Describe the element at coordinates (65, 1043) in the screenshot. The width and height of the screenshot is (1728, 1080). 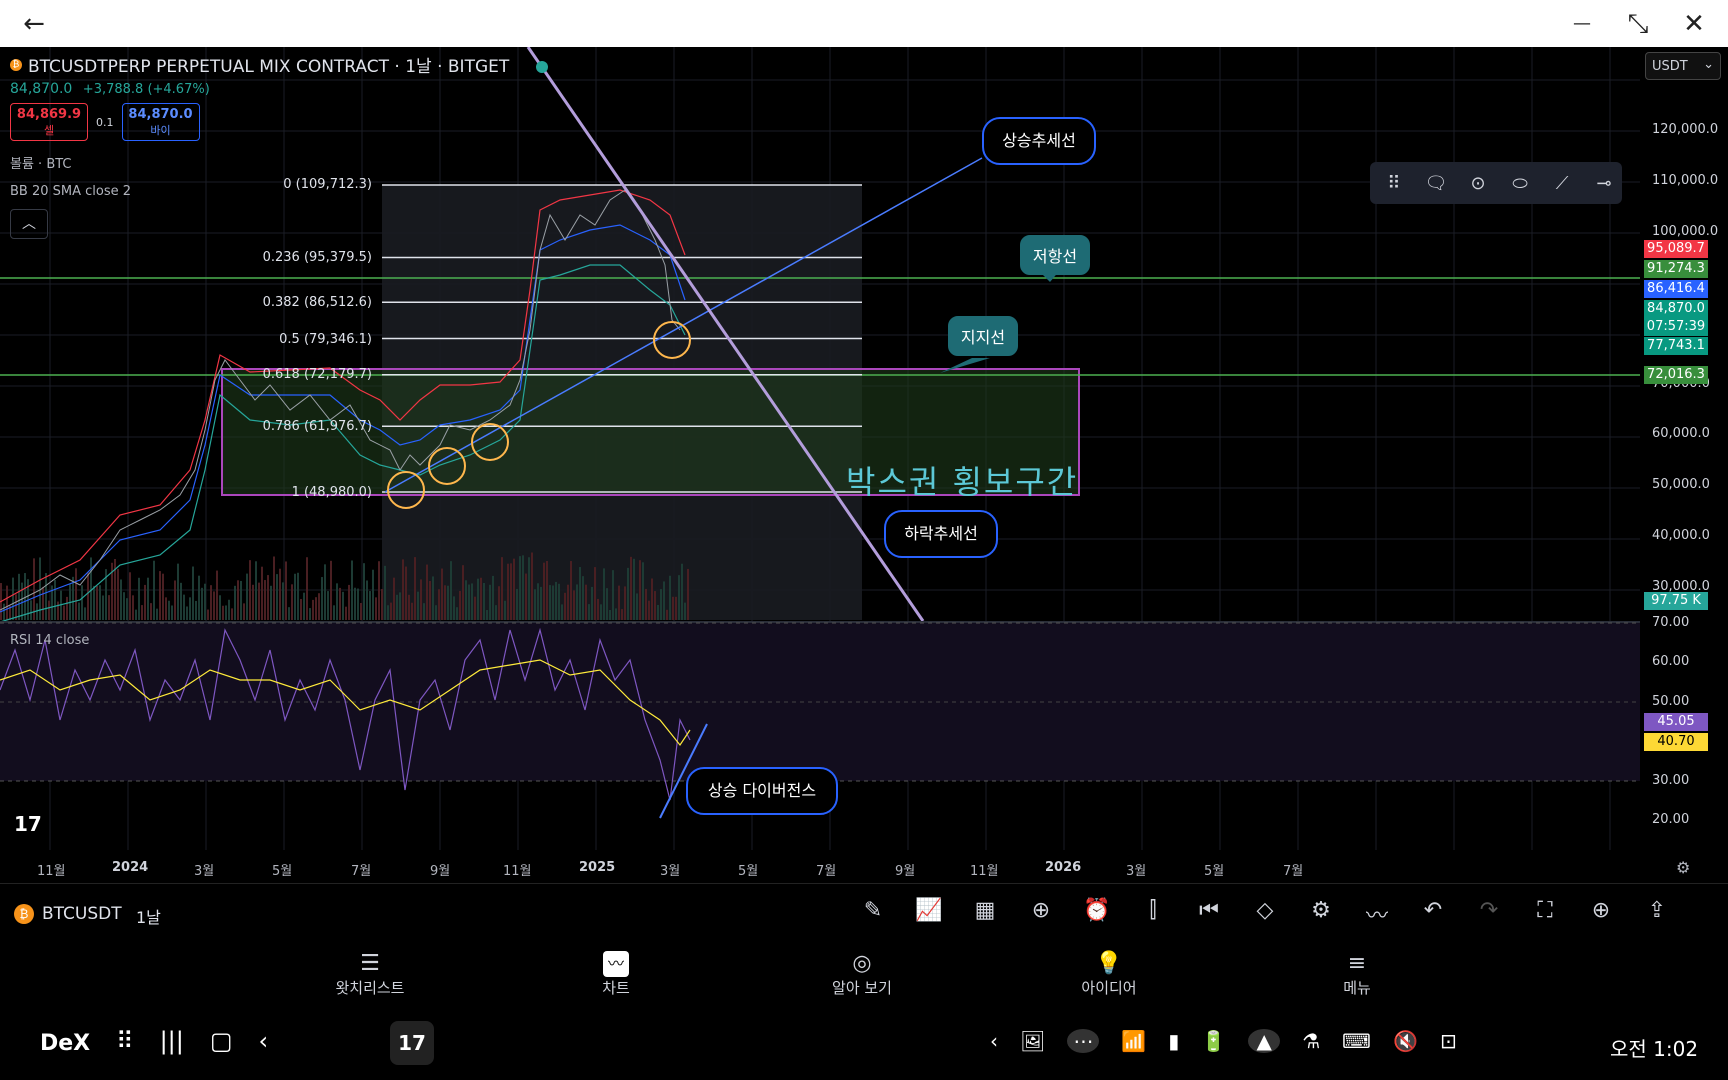
I see `dex-label: DeX` at that location.